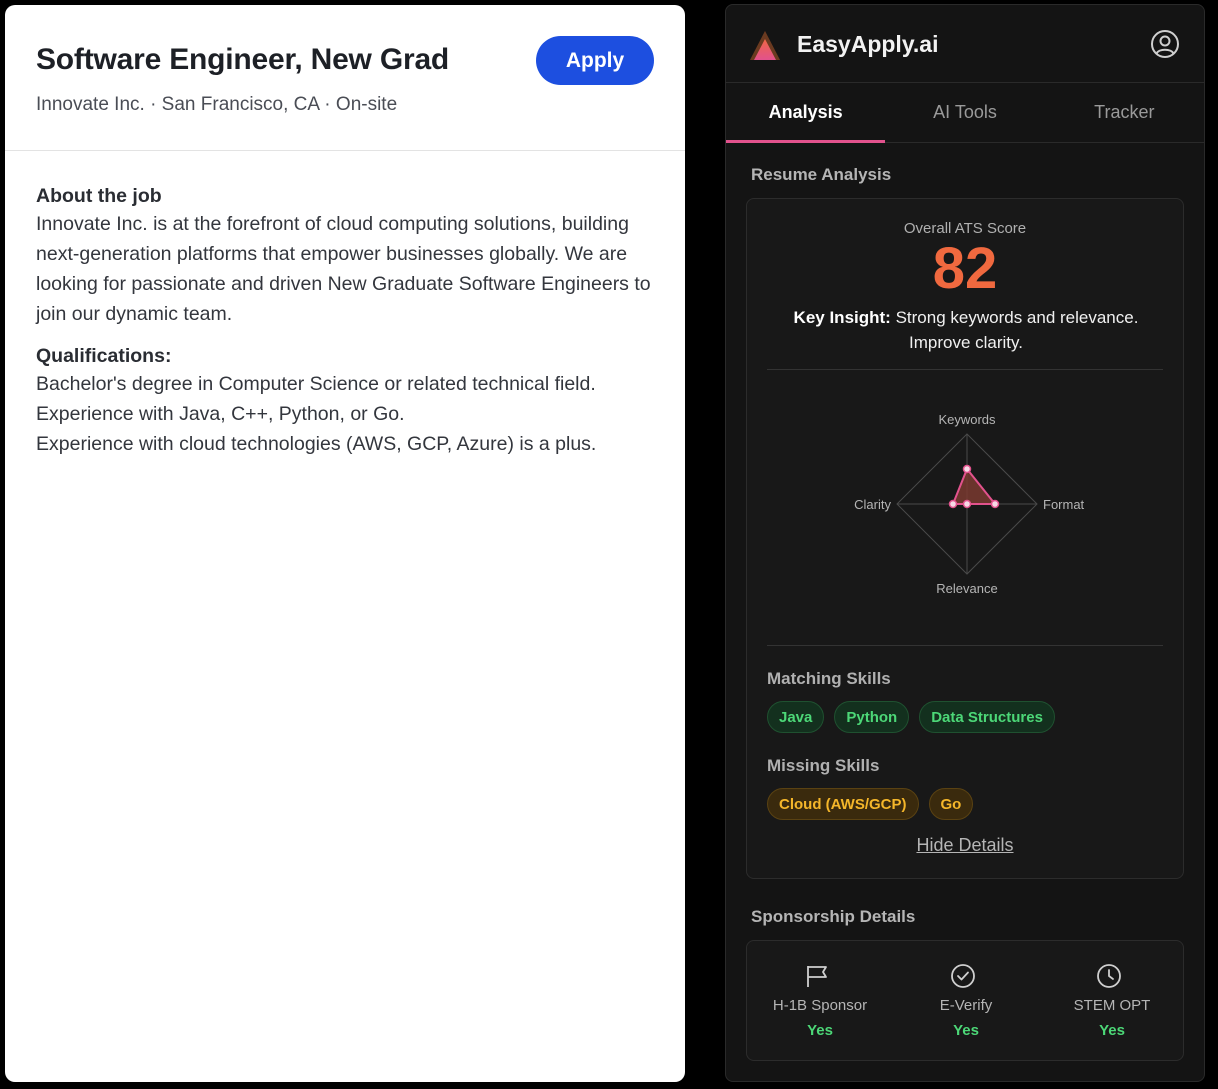 The width and height of the screenshot is (1218, 1089). Describe the element at coordinates (872, 504) in the screenshot. I see `radar-axis-label: Clarity` at that location.